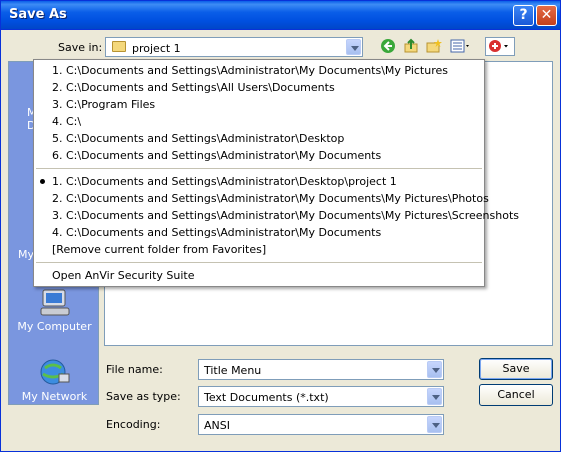 The height and width of the screenshot is (452, 561). Describe the element at coordinates (461, 47) in the screenshot. I see `view-menu-icon` at that location.